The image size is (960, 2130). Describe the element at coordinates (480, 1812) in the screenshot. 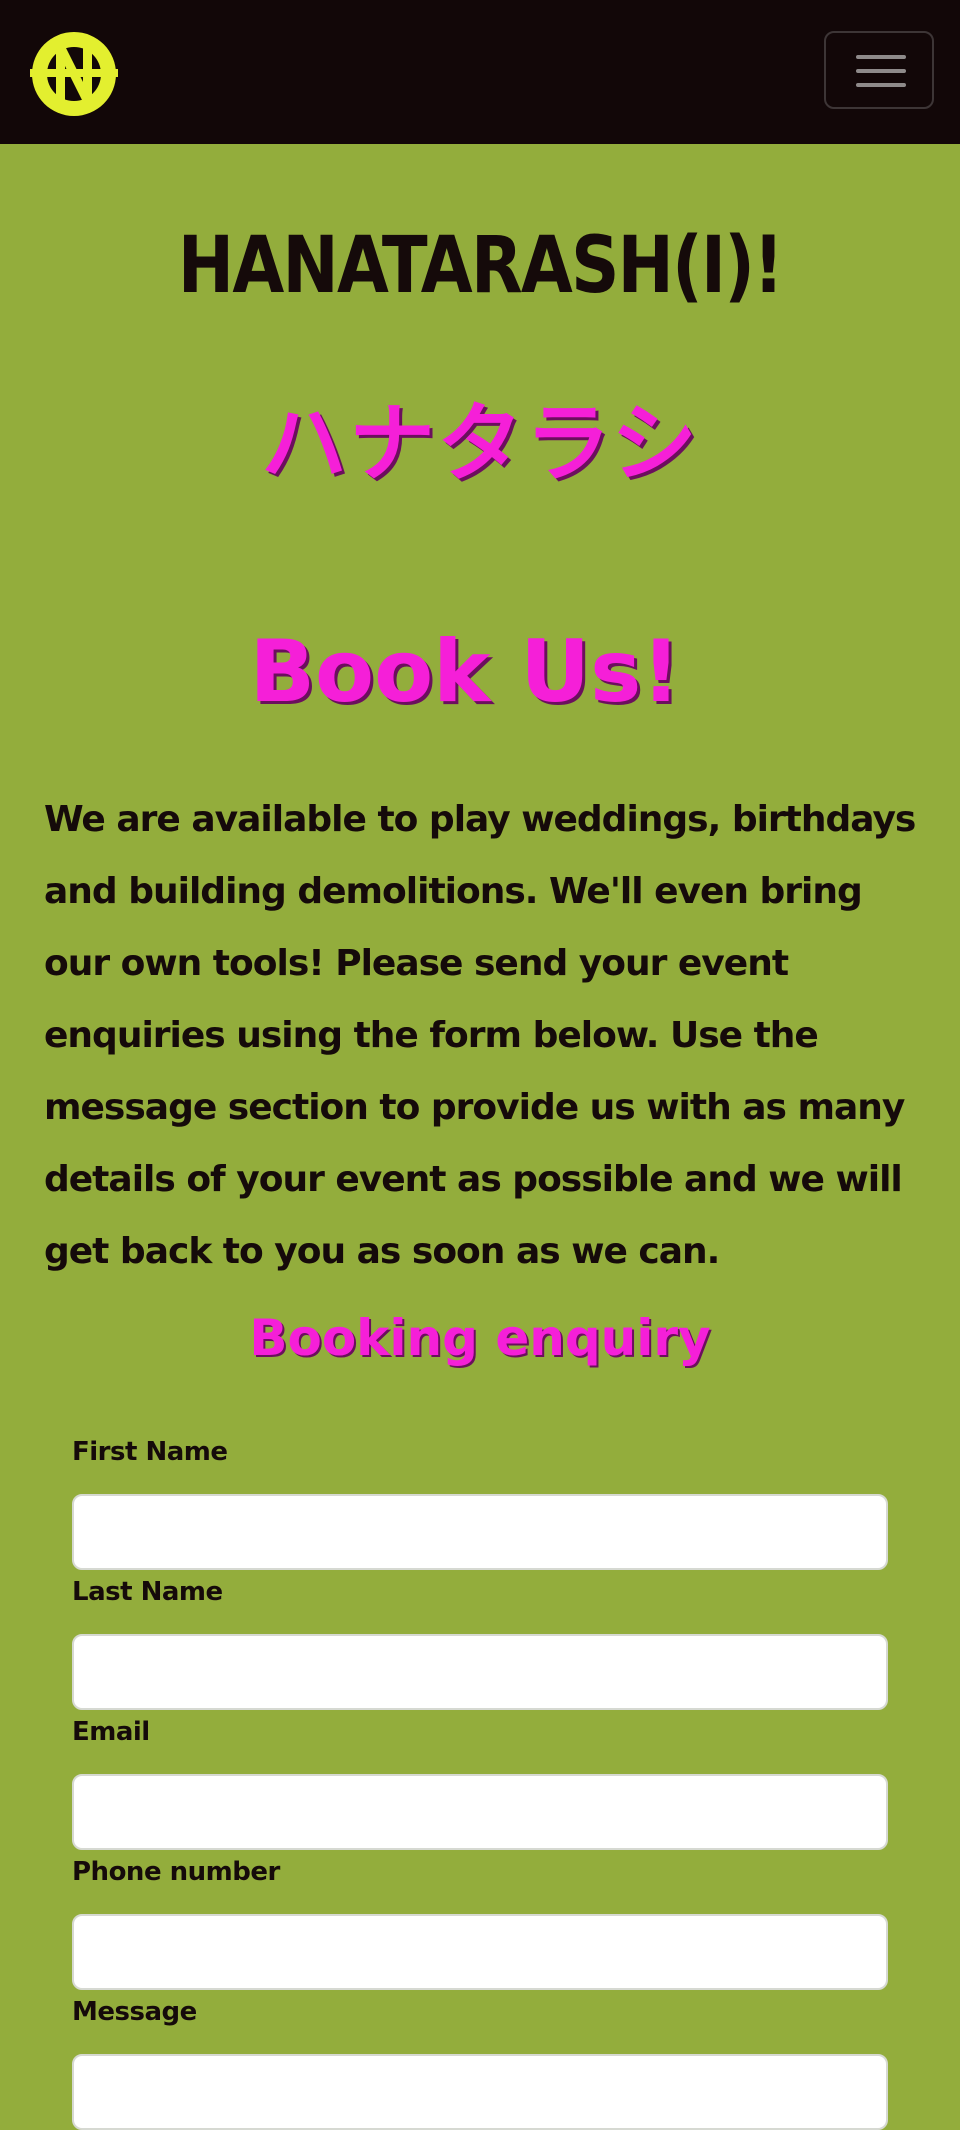

I see `email-input` at that location.